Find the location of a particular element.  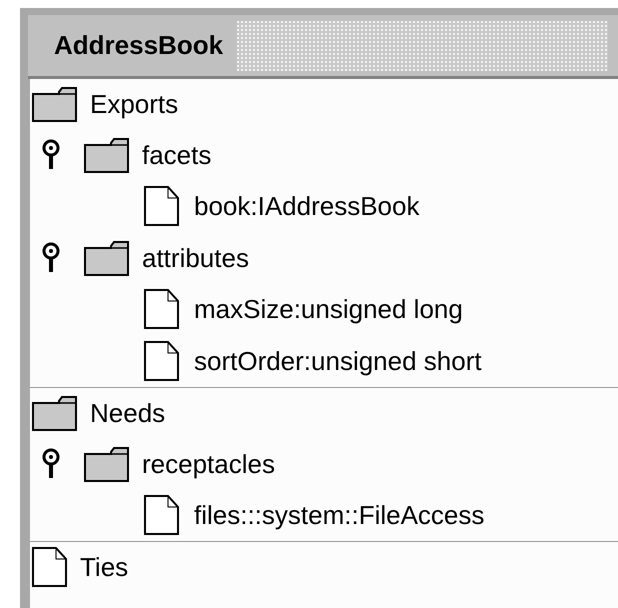

tree-item-label: maxSize:unsigned long is located at coordinates (328, 309).